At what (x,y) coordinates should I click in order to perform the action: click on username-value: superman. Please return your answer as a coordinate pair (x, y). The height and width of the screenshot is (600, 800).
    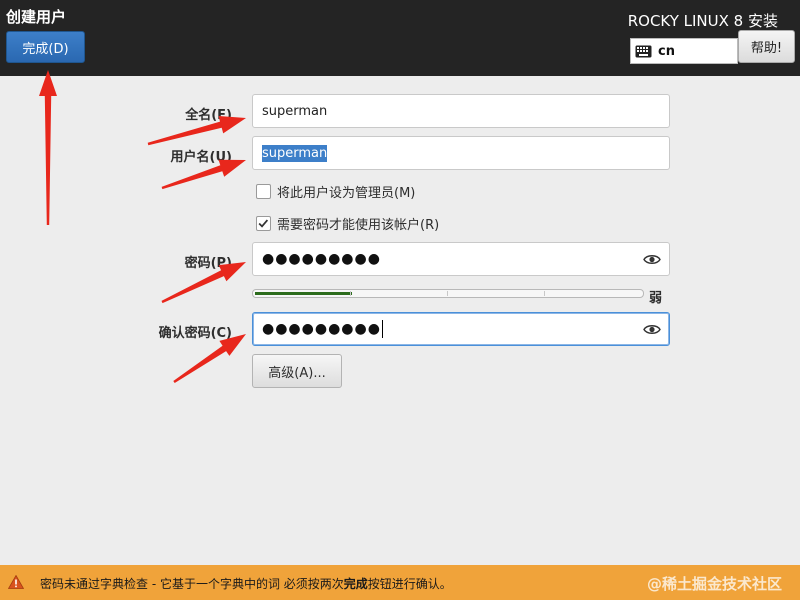
    Looking at the image, I should click on (295, 153).